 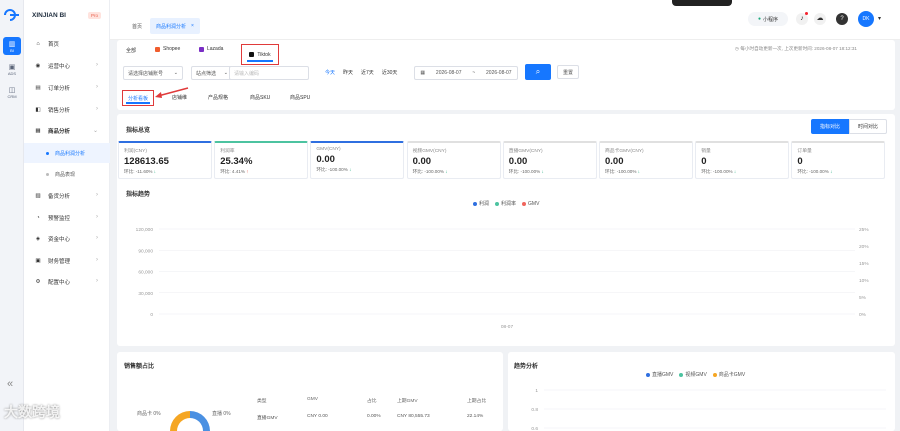 I want to click on menu-finance: ◈ 资金中心 ›, so click(x=67, y=239).